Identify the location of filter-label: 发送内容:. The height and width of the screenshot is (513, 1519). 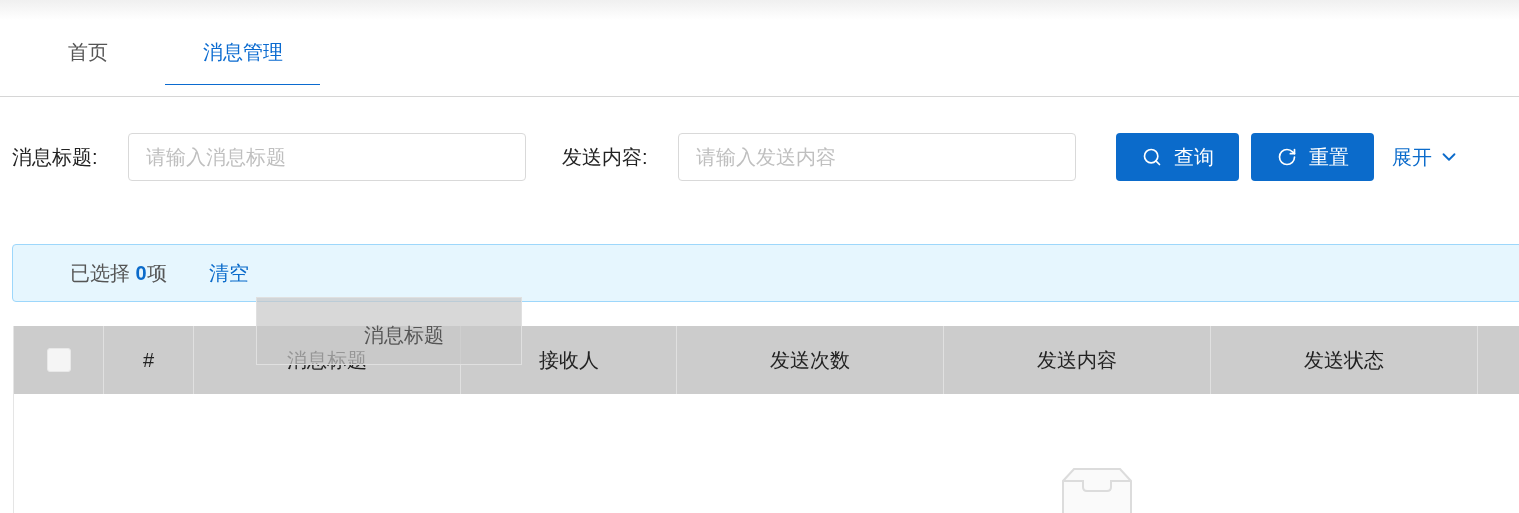
(605, 157).